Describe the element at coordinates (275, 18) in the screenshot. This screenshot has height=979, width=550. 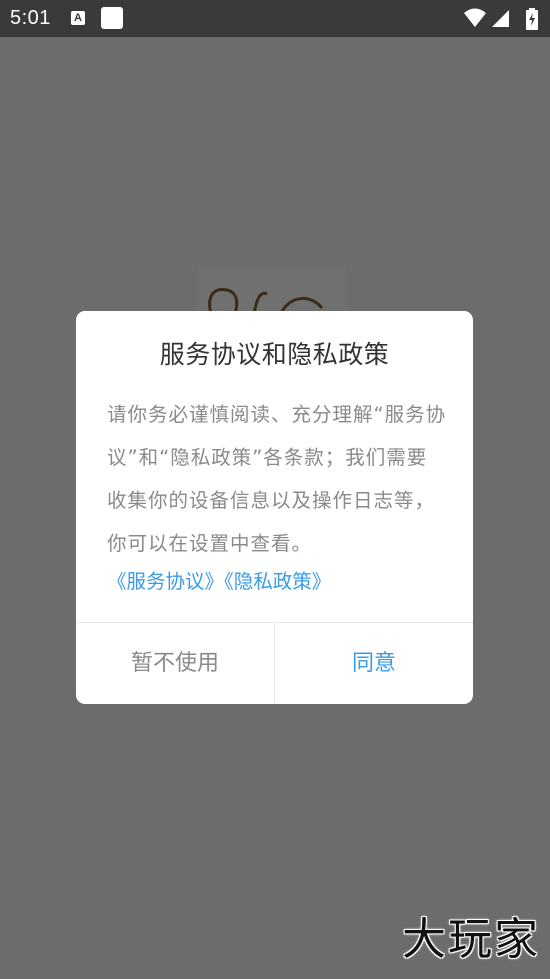
I see `status-bar: 5:01 A` at that location.